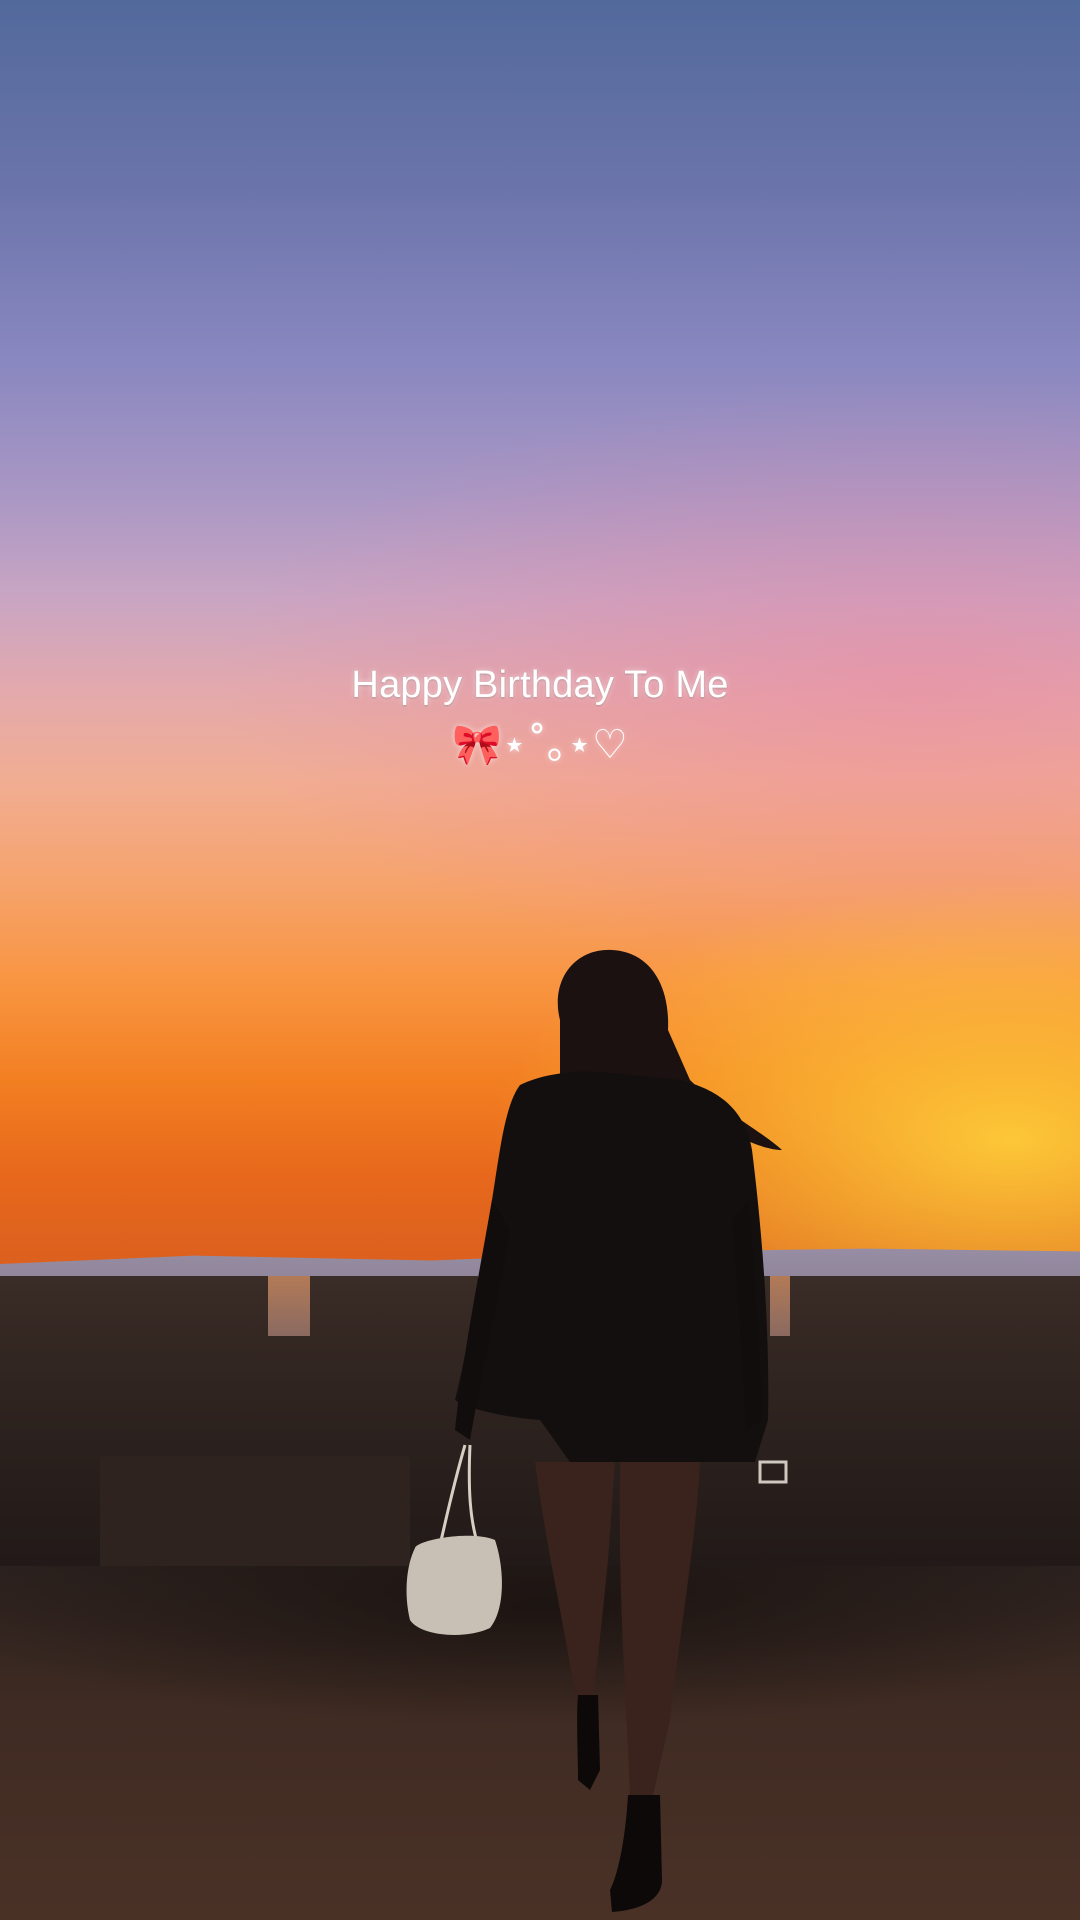  Describe the element at coordinates (588, 1742) in the screenshot. I see `left-boot` at that location.